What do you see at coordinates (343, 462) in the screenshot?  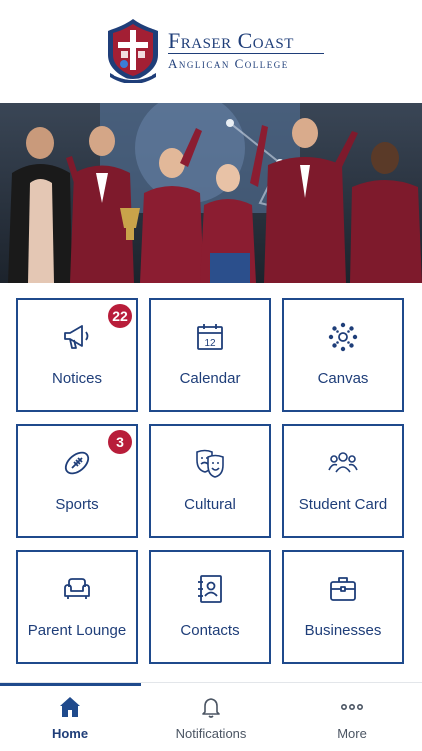 I see `people-group-icon` at bounding box center [343, 462].